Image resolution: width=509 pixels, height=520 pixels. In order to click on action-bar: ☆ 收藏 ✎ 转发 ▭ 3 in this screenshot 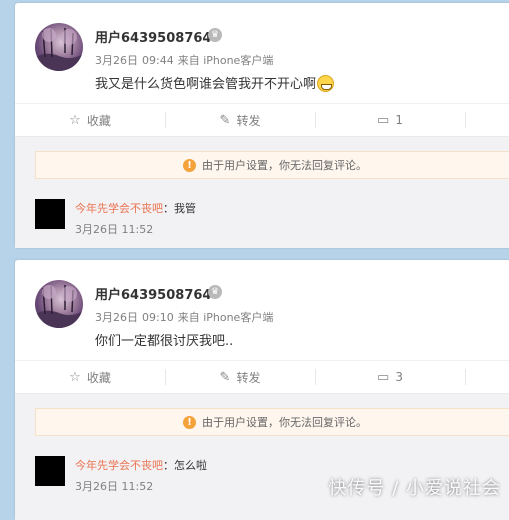, I will do `click(262, 377)`.